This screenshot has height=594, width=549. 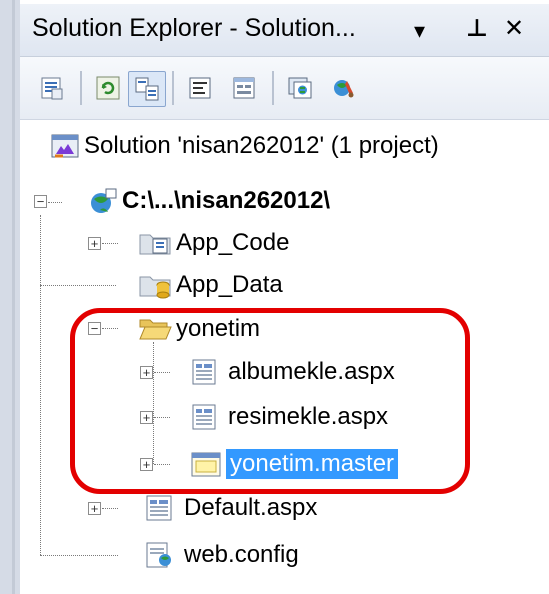 I want to click on asp-net-configuration-icon, so click(x=344, y=89).